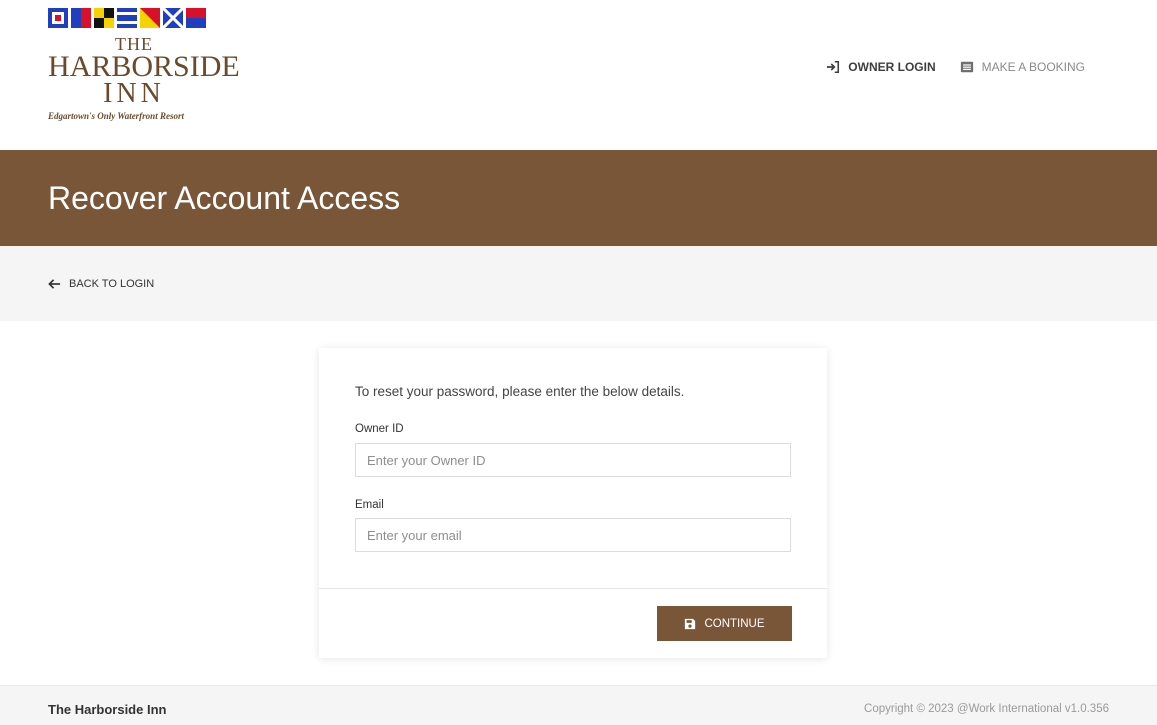 Image resolution: width=1157 pixels, height=725 pixels. Describe the element at coordinates (573, 460) in the screenshot. I see `owner-id-input` at that location.